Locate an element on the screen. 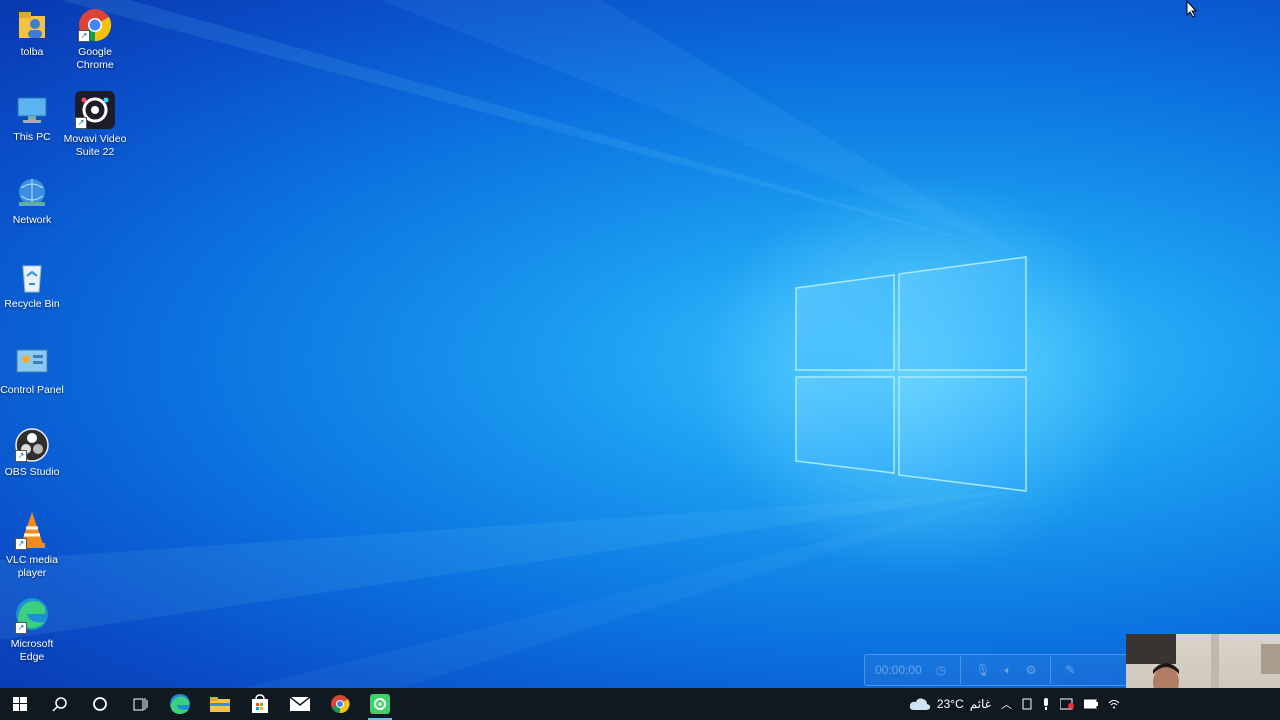  microphone-icon: 🎙︎ is located at coordinates (982, 670).